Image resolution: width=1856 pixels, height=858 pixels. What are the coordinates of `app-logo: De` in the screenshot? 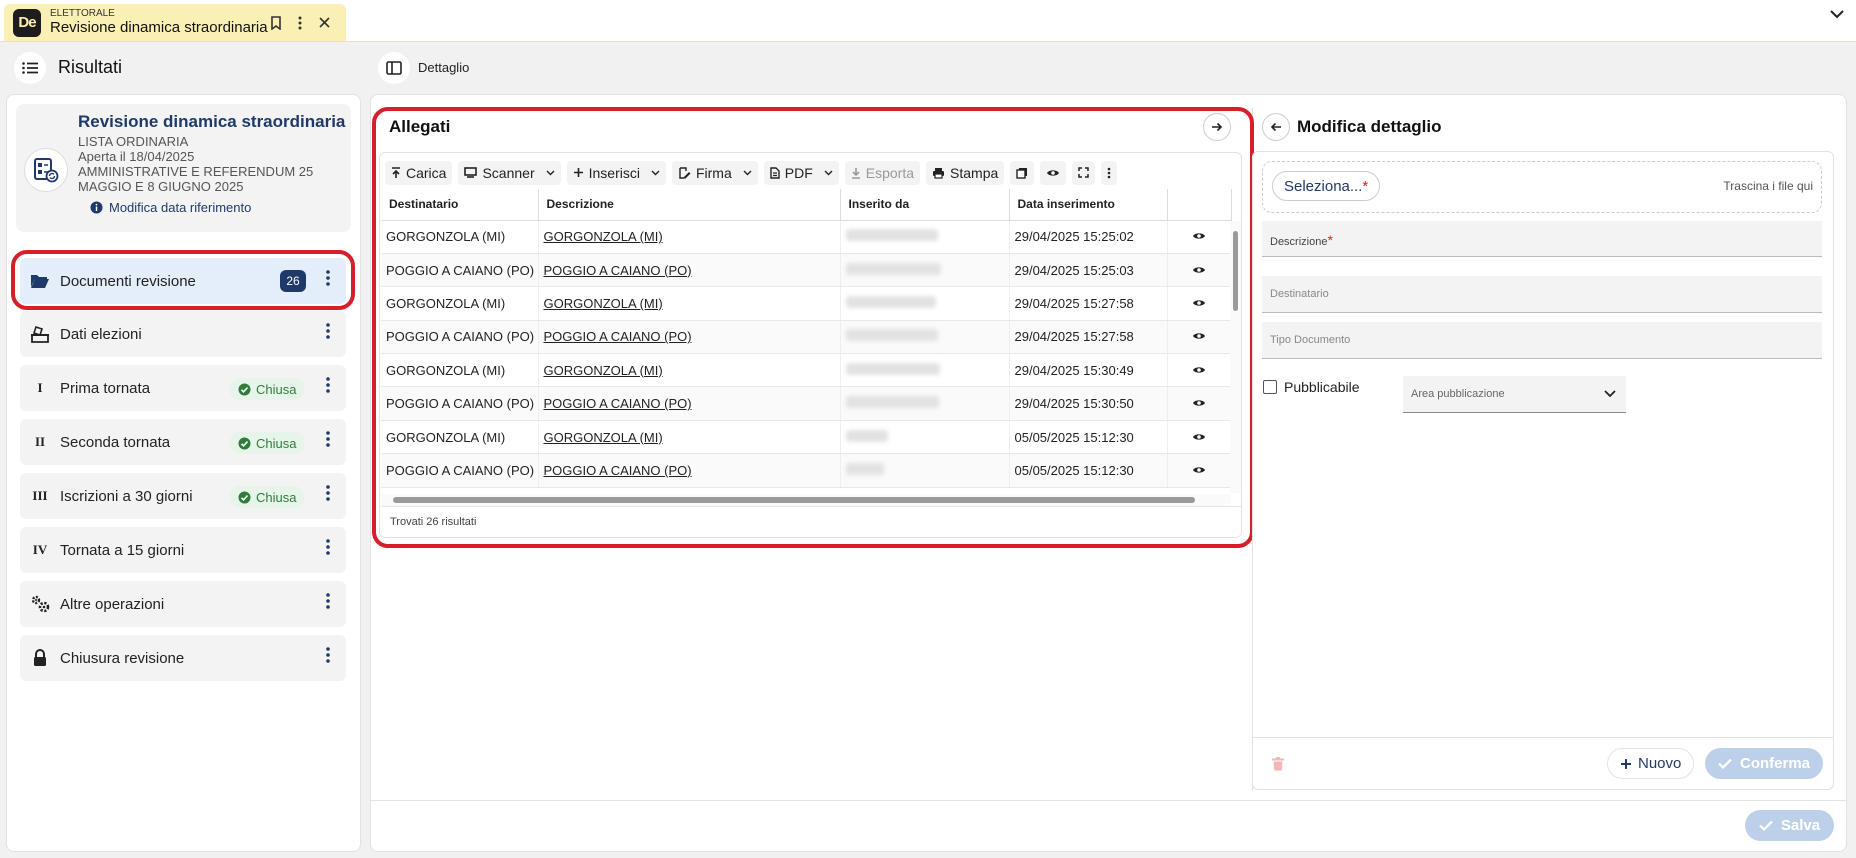 It's located at (27, 22).